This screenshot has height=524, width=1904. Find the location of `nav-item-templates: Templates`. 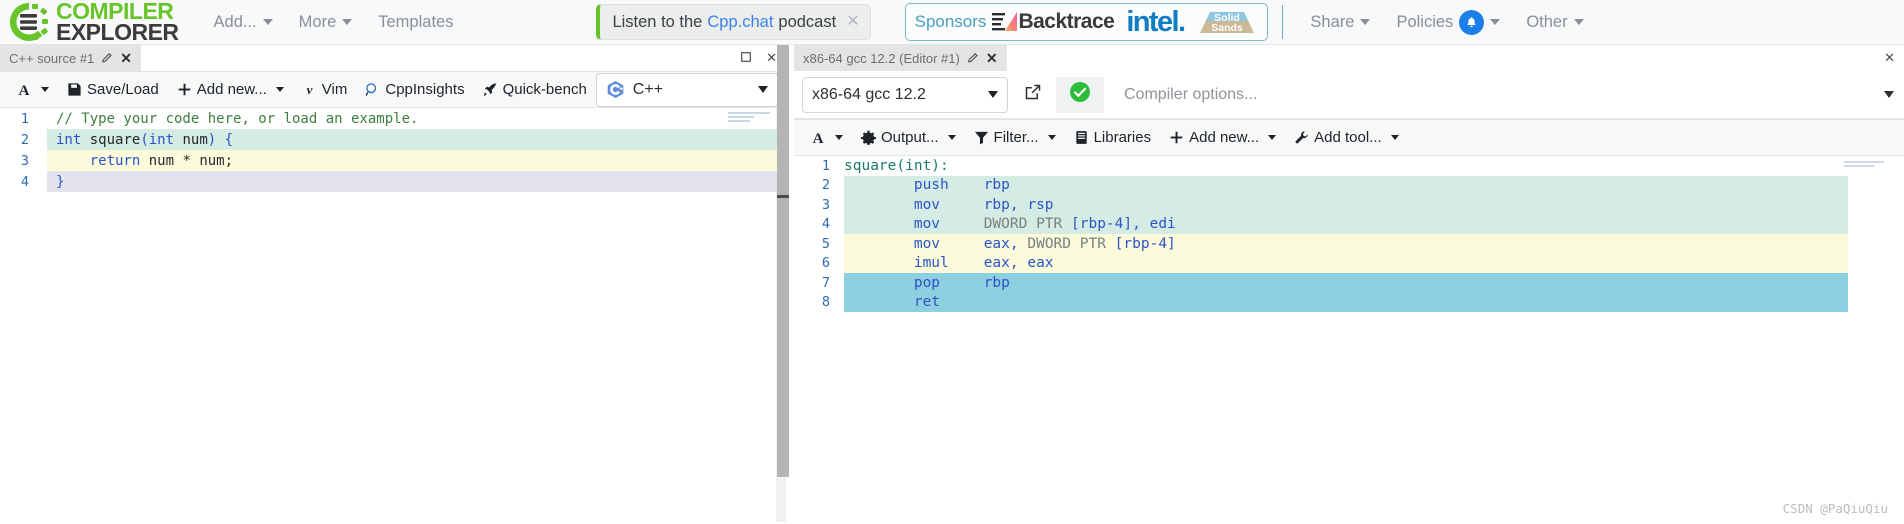

nav-item-templates: Templates is located at coordinates (415, 22).